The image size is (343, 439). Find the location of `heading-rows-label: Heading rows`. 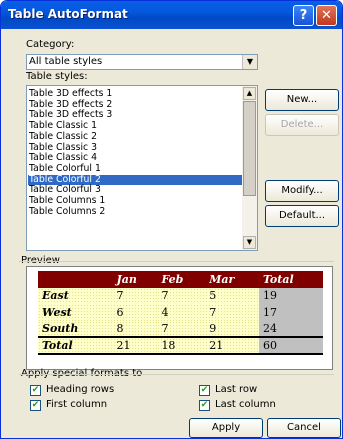

heading-rows-label: Heading rows is located at coordinates (80, 389).